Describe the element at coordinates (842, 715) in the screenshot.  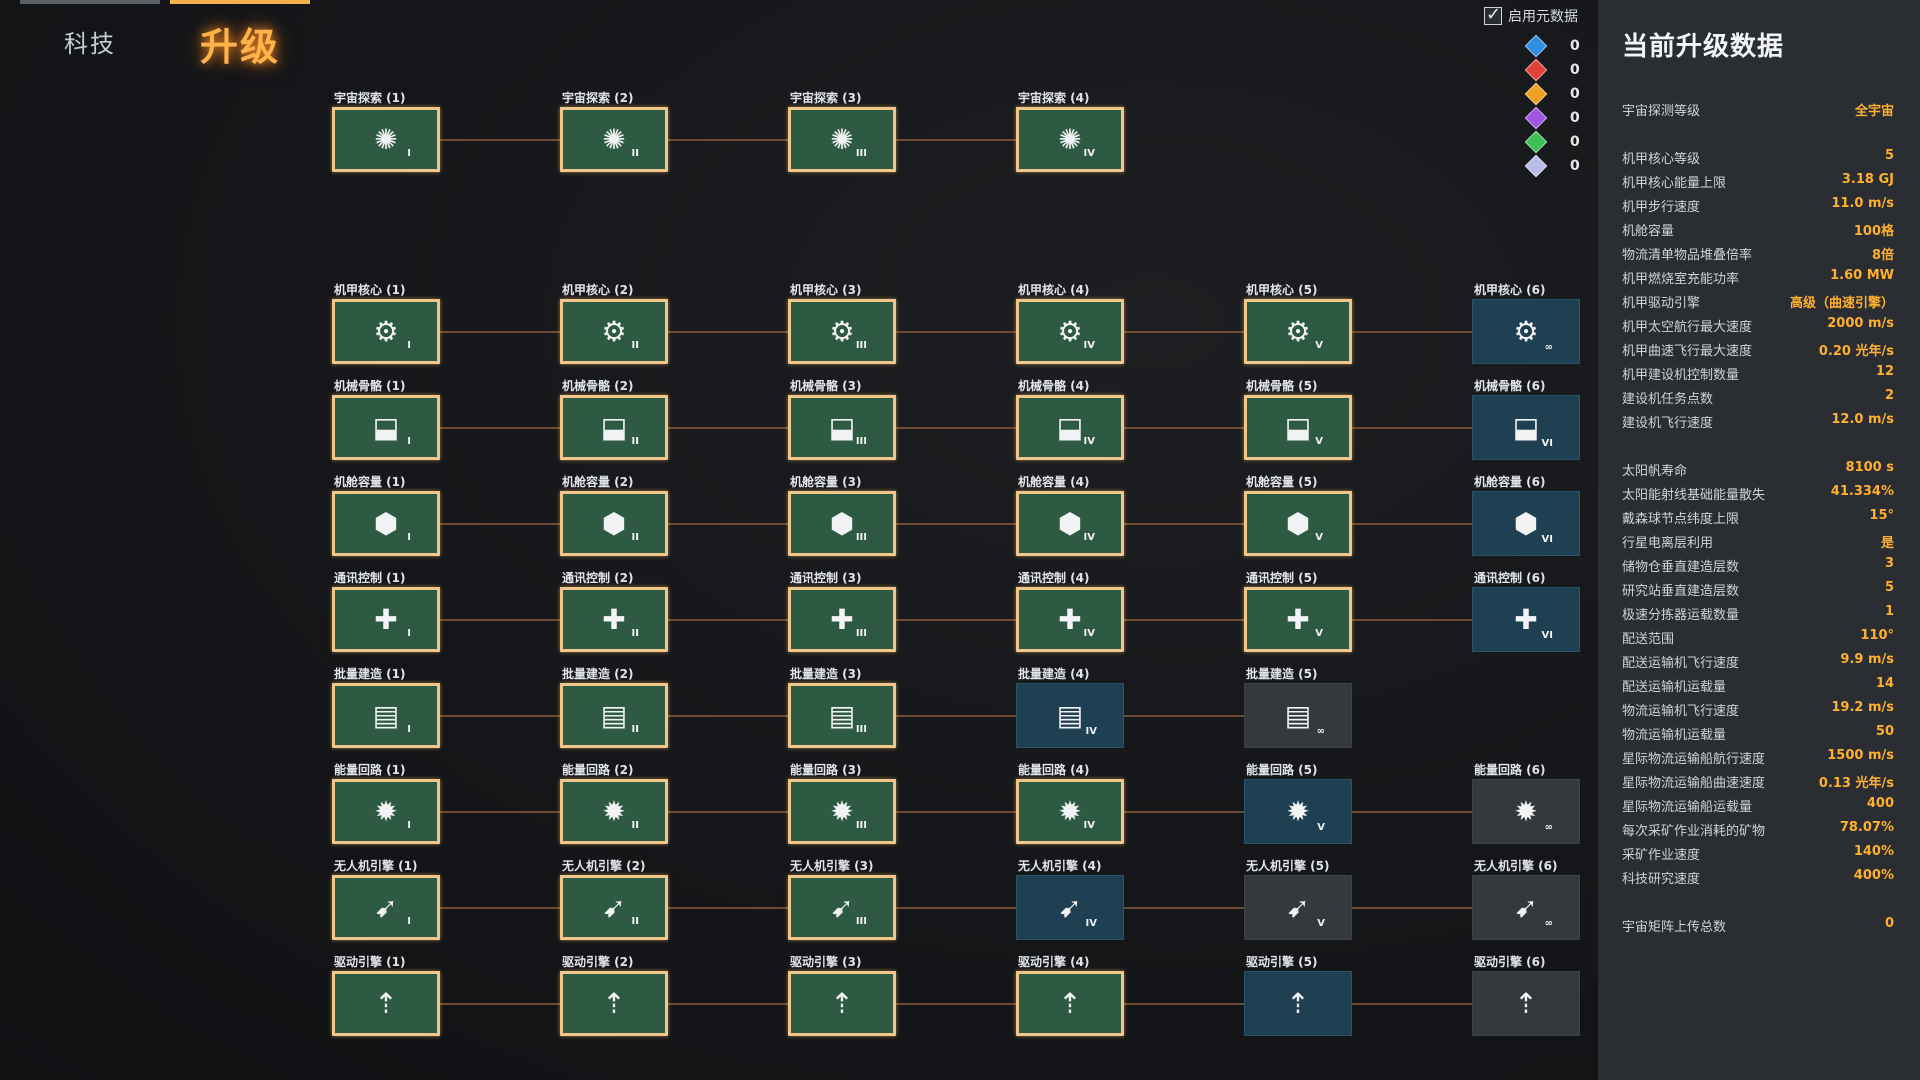
I see `upgrade-node-box: ▤ III` at that location.